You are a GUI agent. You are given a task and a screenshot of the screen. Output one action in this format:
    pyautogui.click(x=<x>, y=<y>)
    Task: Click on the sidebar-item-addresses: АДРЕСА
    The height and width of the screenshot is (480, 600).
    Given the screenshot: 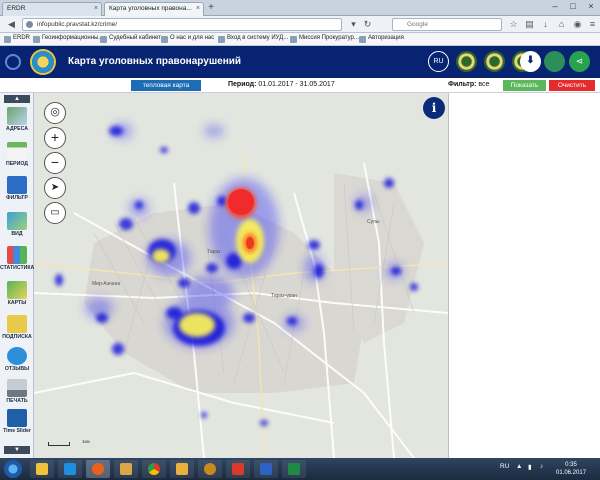 What is the action you would take?
    pyautogui.click(x=17, y=119)
    